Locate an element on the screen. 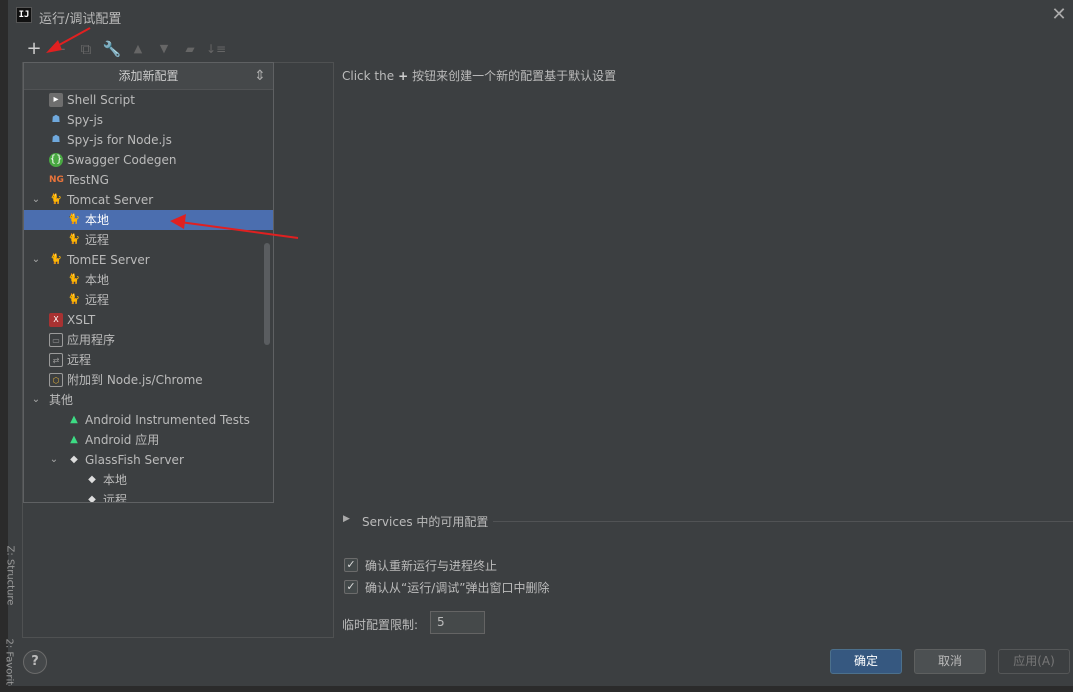  list-item: ☗ Spy-js is located at coordinates (148, 120).